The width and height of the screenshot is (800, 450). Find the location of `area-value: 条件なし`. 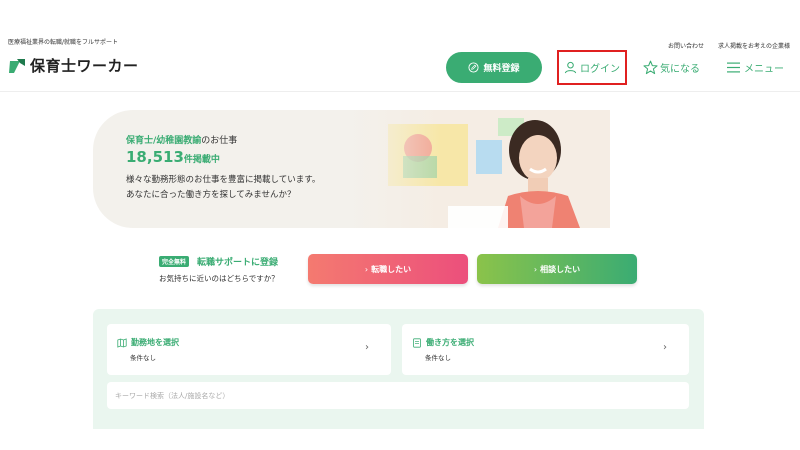

area-value: 条件なし is located at coordinates (143, 358).